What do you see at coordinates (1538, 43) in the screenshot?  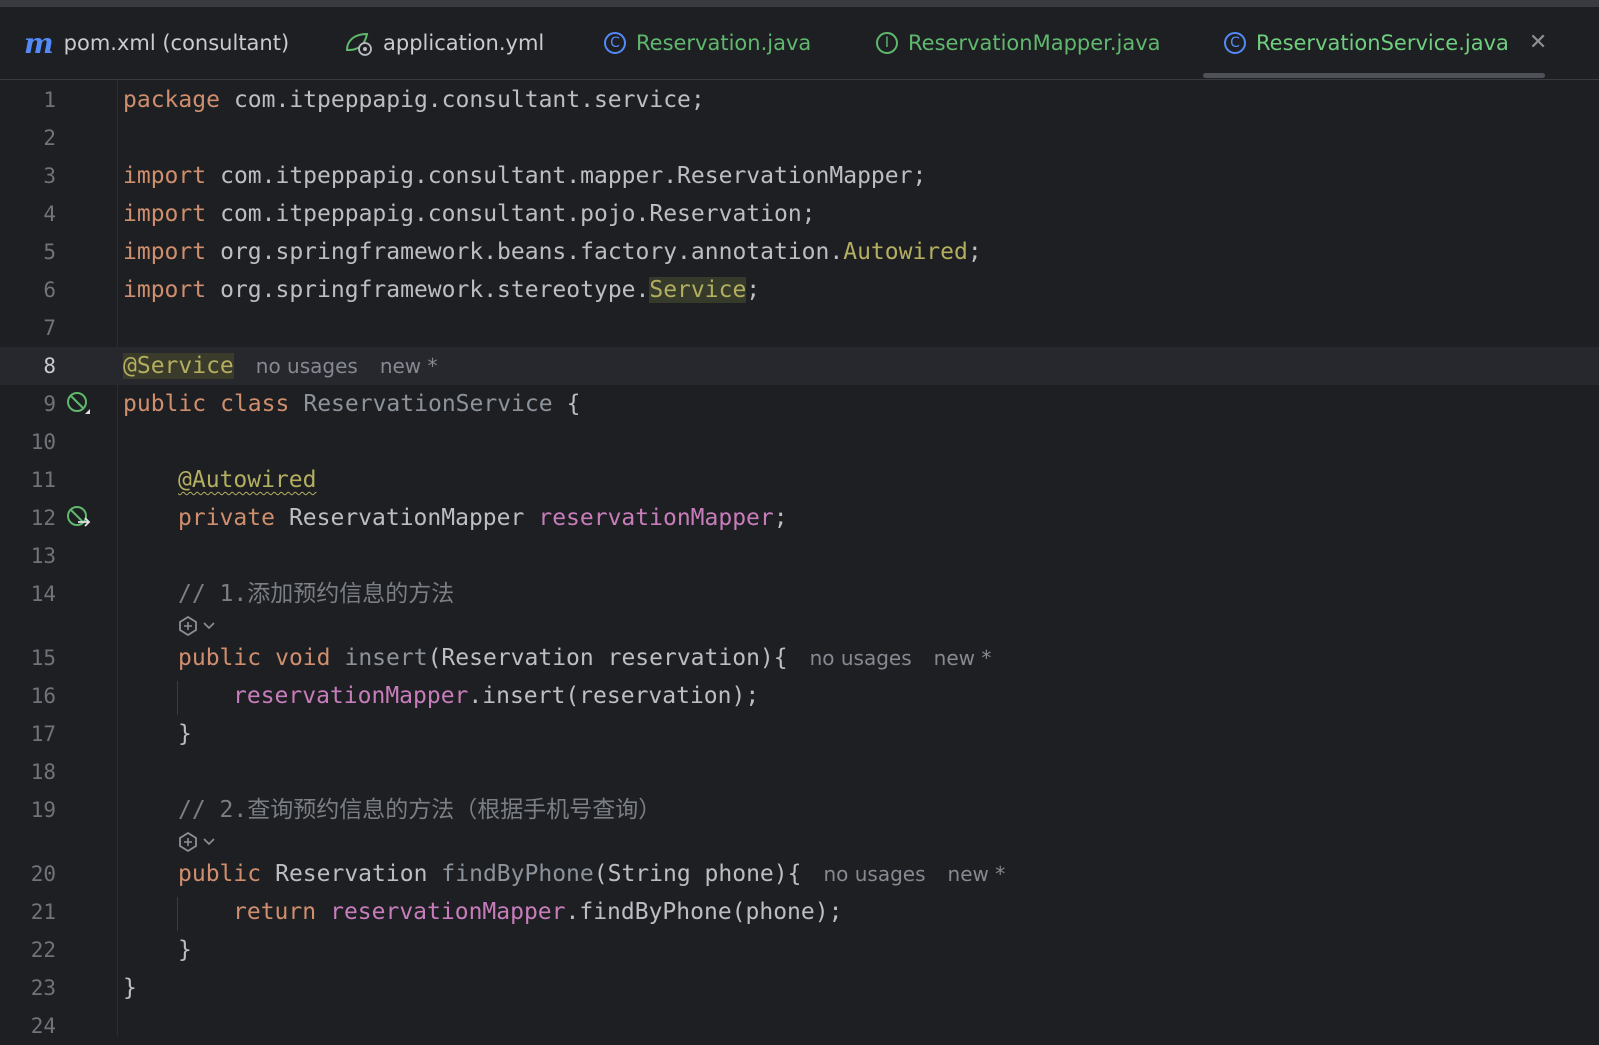 I see `close-tab-icon: ✕` at bounding box center [1538, 43].